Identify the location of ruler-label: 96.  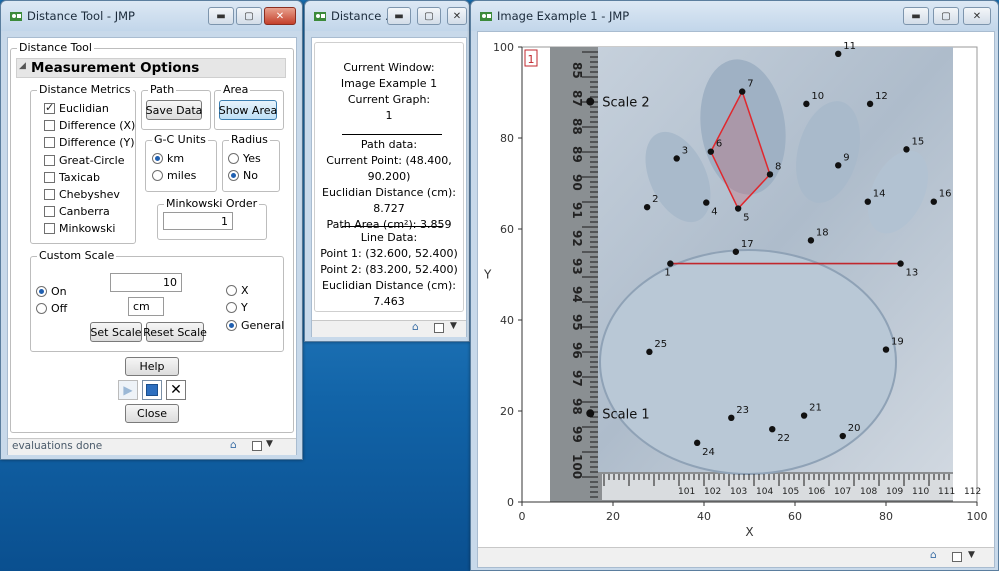
(577, 350).